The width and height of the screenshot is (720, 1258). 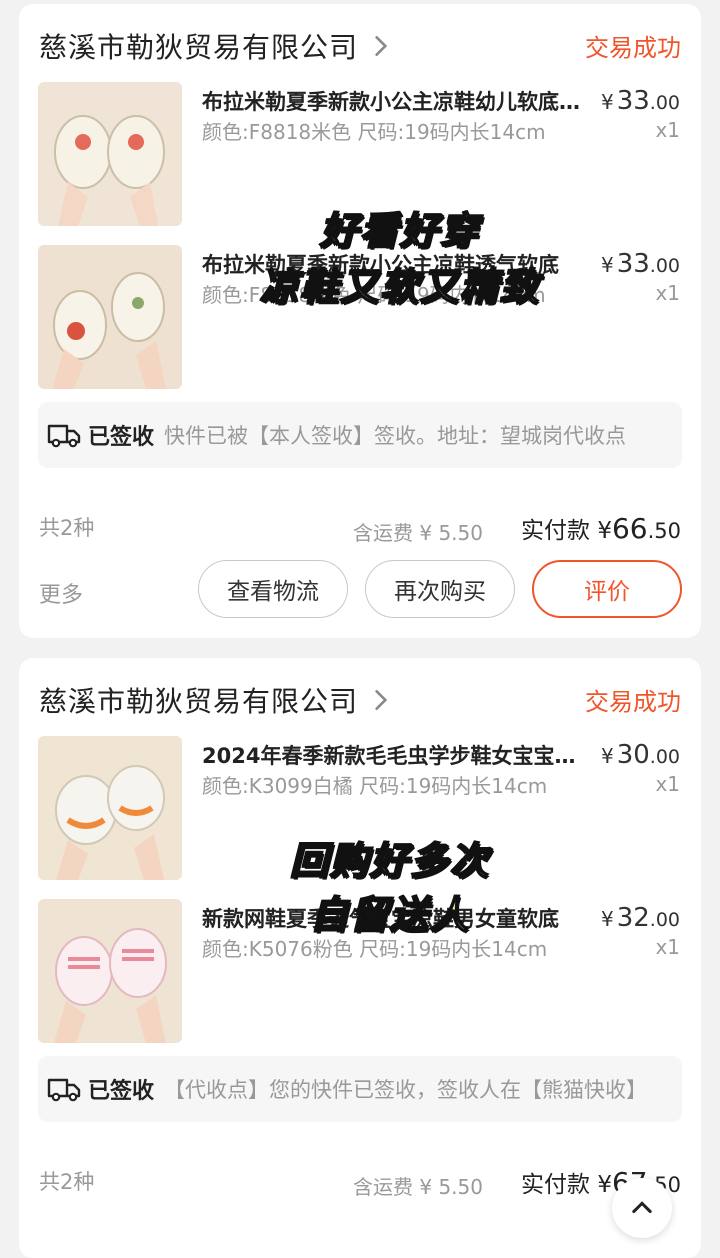 I want to click on scroll-top-button, so click(x=642, y=1208).